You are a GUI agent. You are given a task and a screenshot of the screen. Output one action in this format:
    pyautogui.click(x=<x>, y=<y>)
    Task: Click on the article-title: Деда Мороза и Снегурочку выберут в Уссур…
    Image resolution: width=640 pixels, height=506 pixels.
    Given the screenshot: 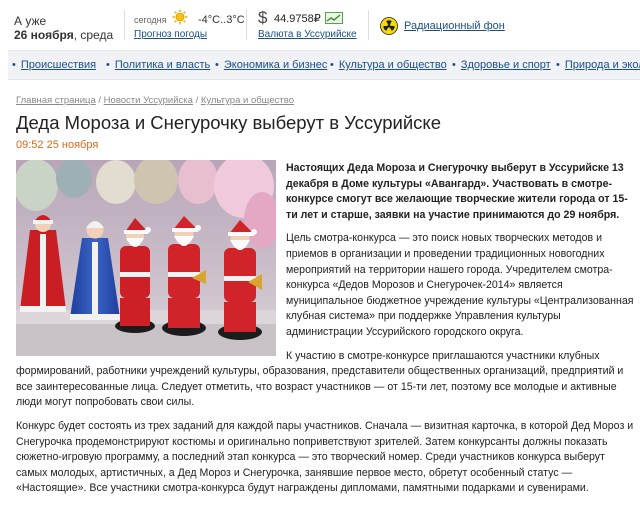 What is the action you would take?
    pyautogui.click(x=229, y=122)
    